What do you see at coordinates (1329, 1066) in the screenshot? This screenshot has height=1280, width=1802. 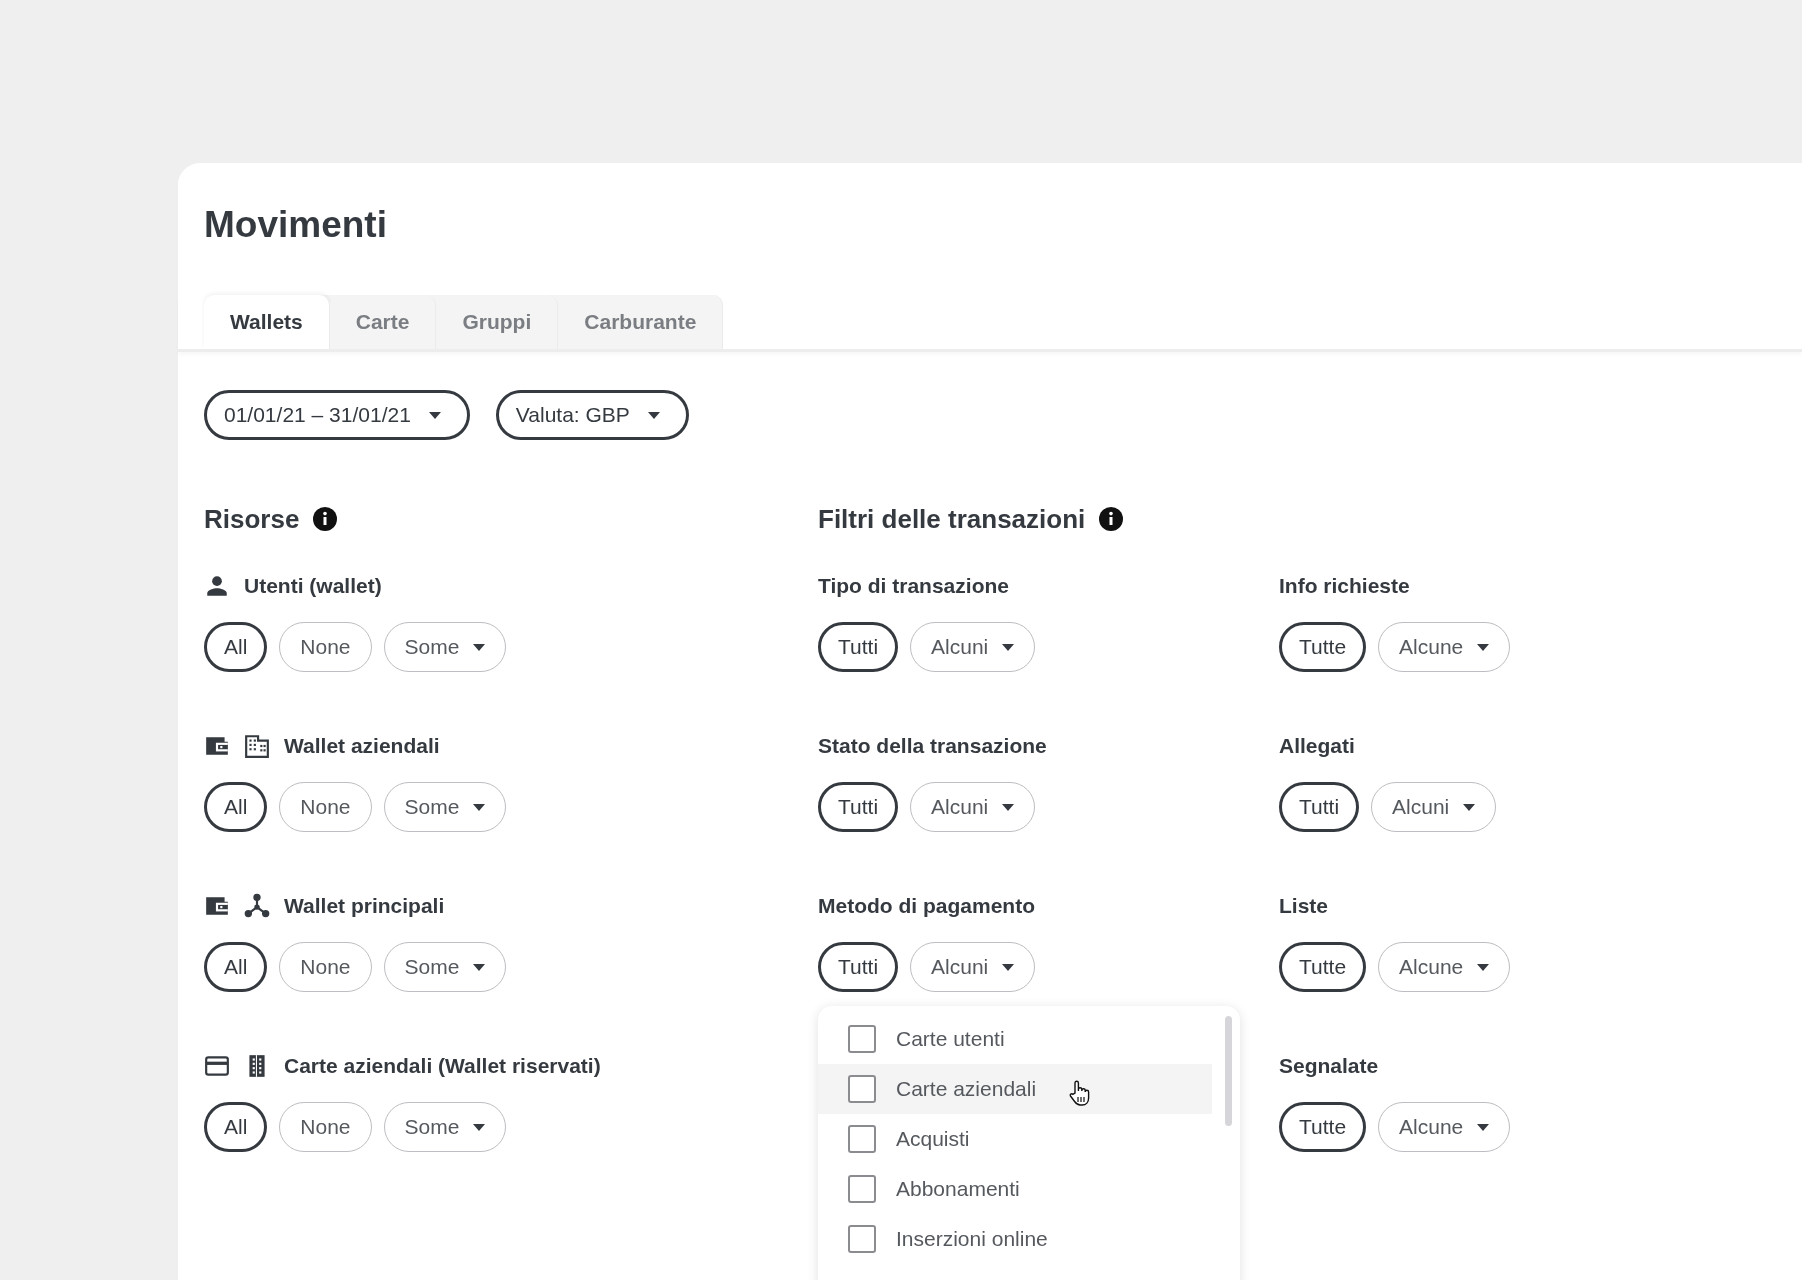 I see `group-label: Segnalate` at bounding box center [1329, 1066].